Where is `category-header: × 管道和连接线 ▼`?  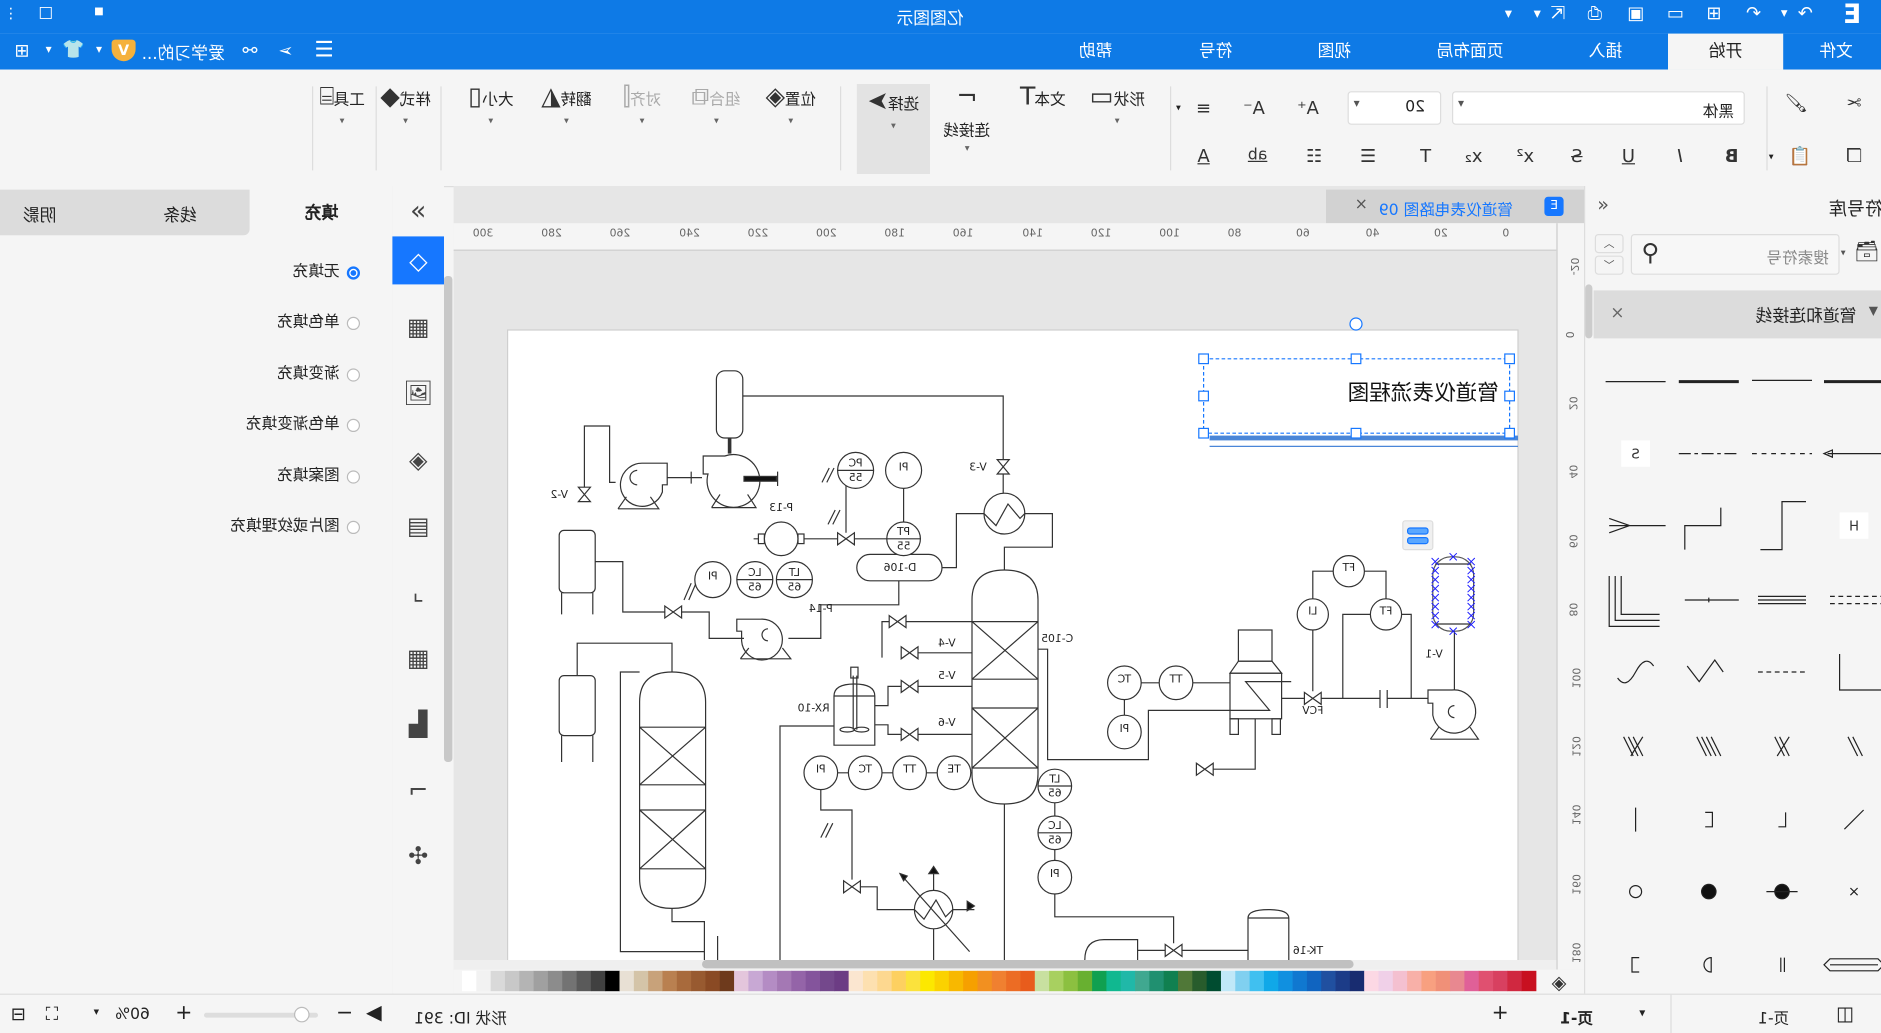 category-header: × 管道和连接线 ▼ is located at coordinates (1737, 314).